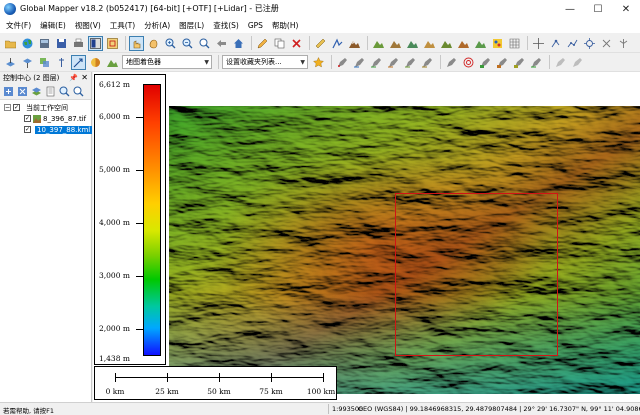  I want to click on pin-icon: 📌, so click(73, 78).